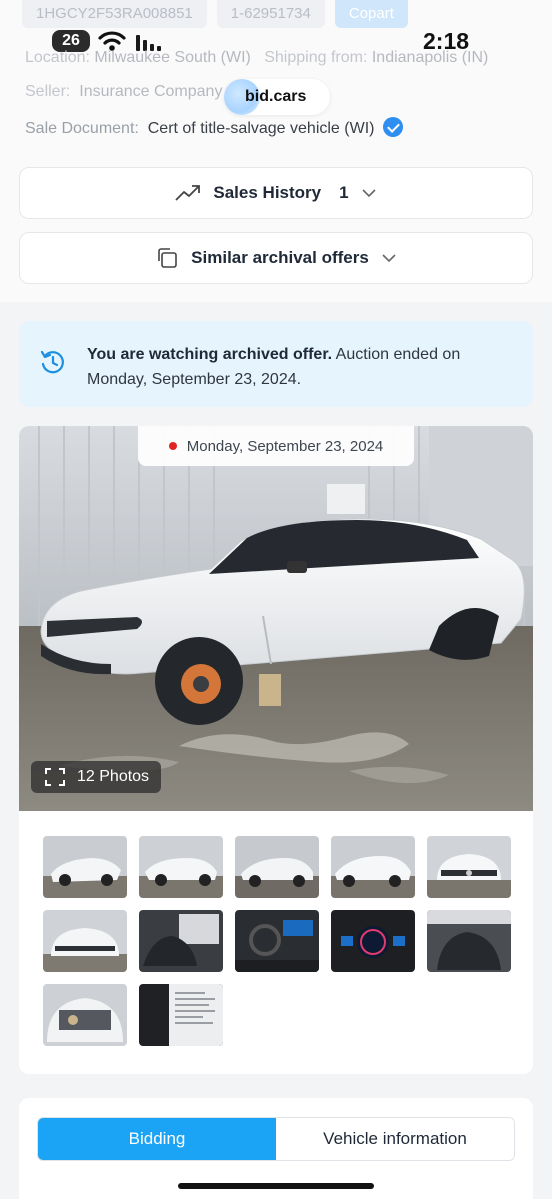  What do you see at coordinates (430, 57) in the screenshot?
I see `shipping-value: Indianapolis (IN)` at bounding box center [430, 57].